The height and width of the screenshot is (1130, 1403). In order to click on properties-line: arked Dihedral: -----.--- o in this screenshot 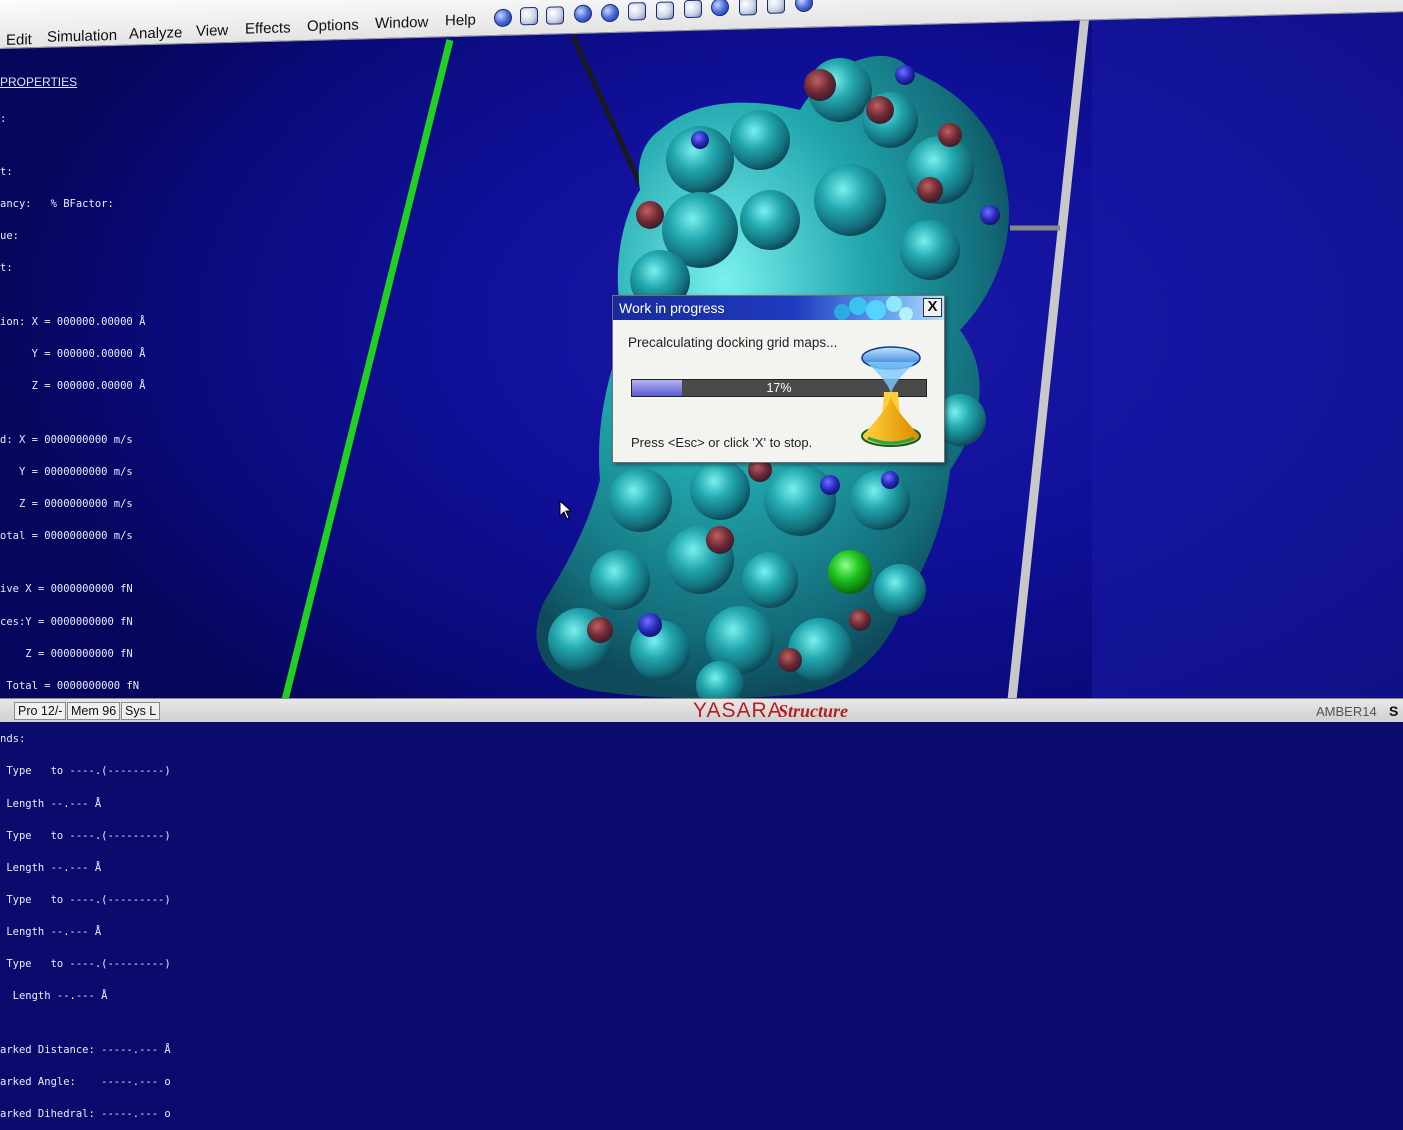, I will do `click(85, 1113)`.